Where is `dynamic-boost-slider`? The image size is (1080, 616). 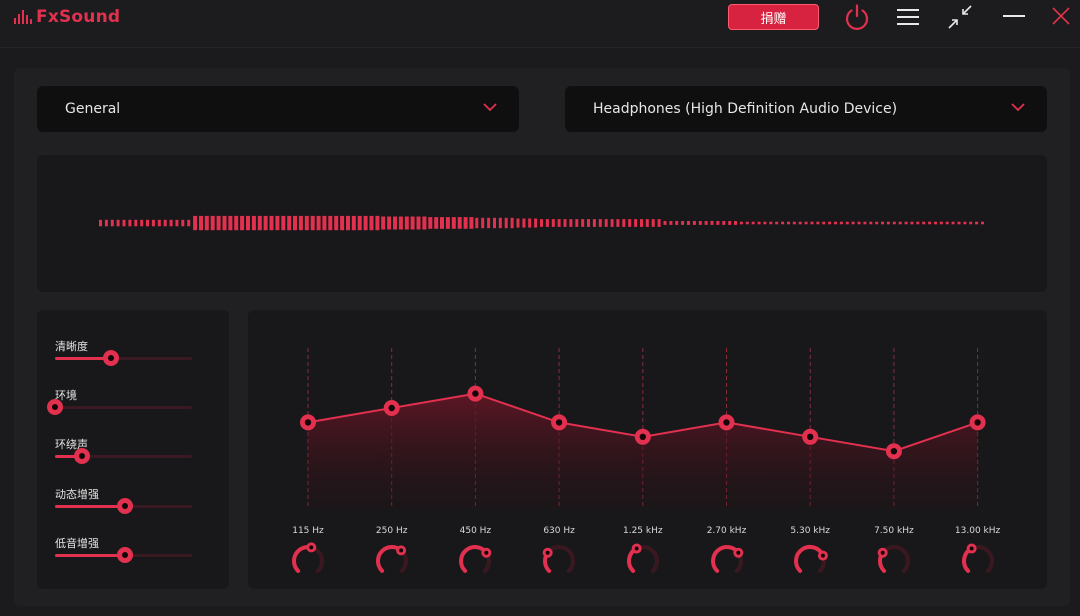
dynamic-boost-slider is located at coordinates (123, 506).